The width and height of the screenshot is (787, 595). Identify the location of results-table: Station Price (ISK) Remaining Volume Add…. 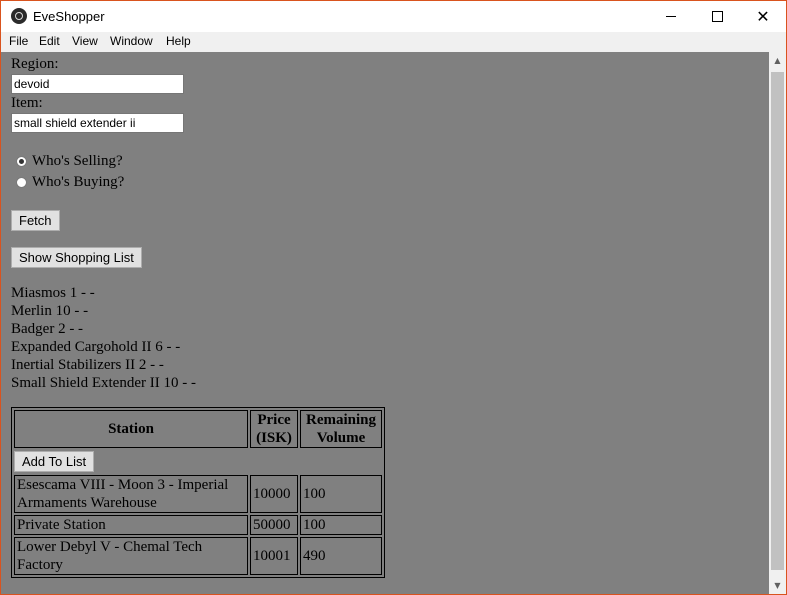
(198, 492).